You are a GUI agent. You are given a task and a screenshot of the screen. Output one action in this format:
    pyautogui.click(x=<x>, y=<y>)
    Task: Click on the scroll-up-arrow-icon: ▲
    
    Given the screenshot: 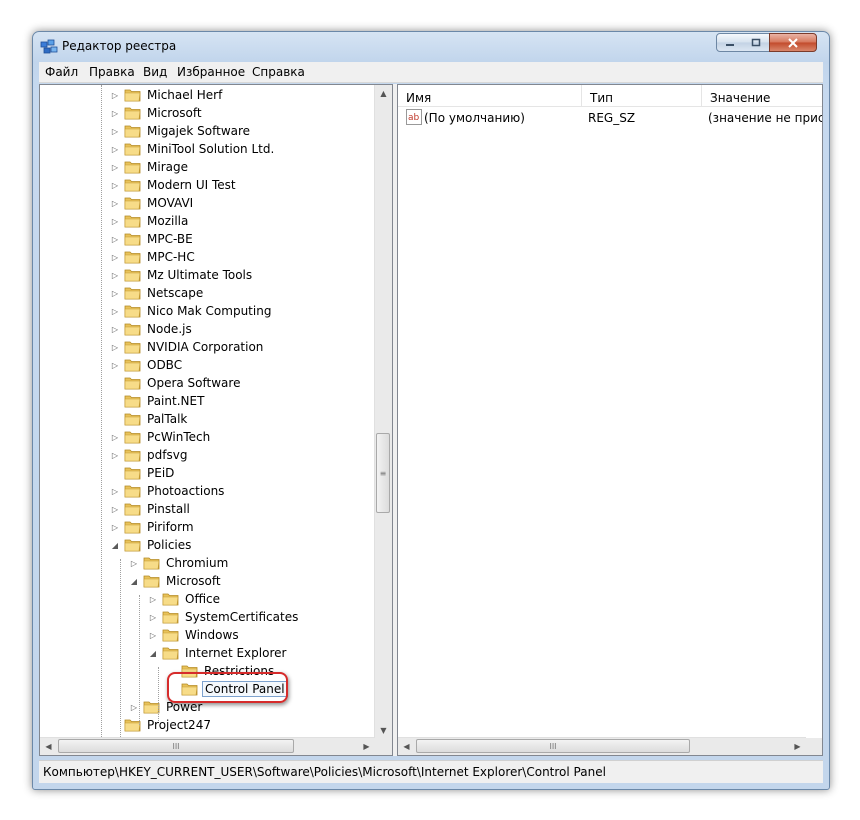 What is the action you would take?
    pyautogui.click(x=383, y=93)
    